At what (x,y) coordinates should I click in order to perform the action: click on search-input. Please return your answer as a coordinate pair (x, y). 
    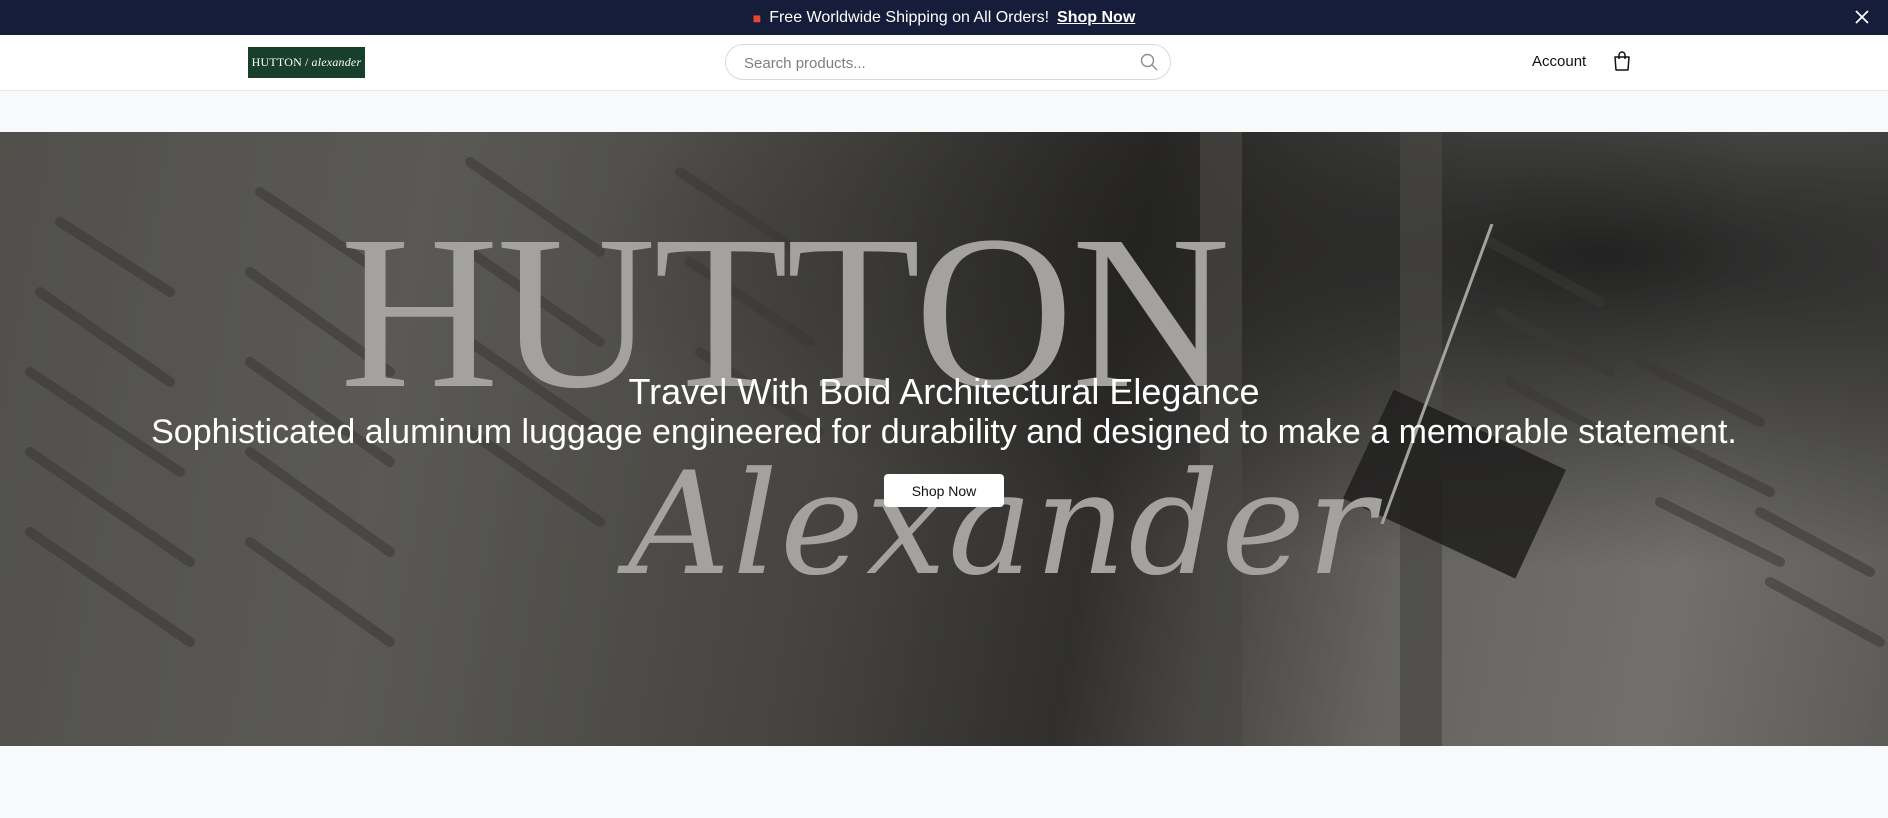
    Looking at the image, I should click on (934, 63).